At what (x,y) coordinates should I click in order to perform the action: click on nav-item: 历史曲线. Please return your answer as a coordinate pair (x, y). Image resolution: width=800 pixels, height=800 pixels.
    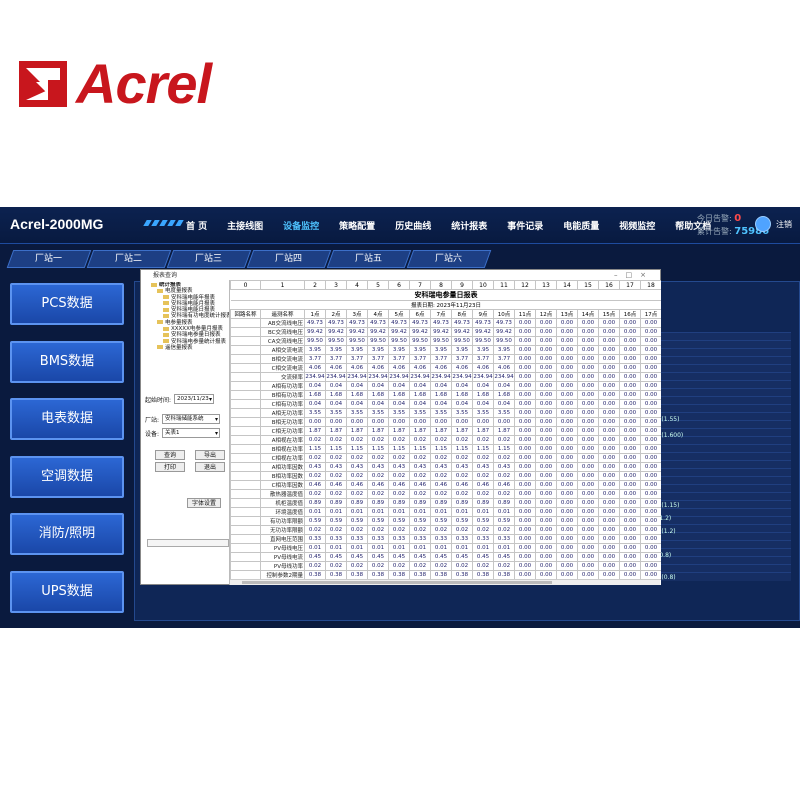
    Looking at the image, I should click on (413, 225).